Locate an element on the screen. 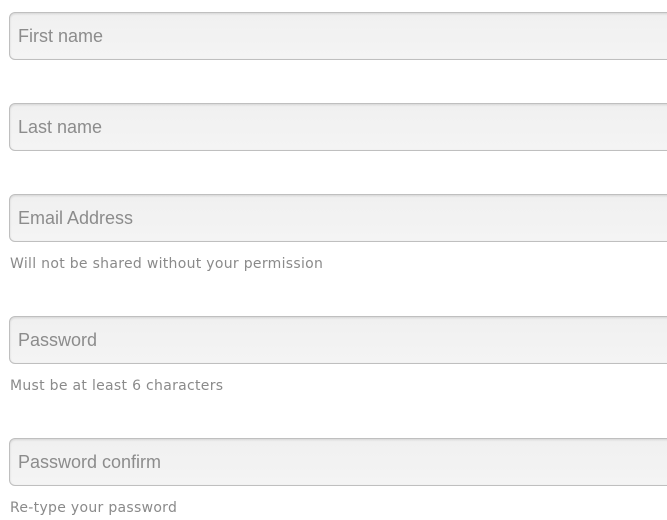 The height and width of the screenshot is (520, 667). password-confirm-field is located at coordinates (338, 462).